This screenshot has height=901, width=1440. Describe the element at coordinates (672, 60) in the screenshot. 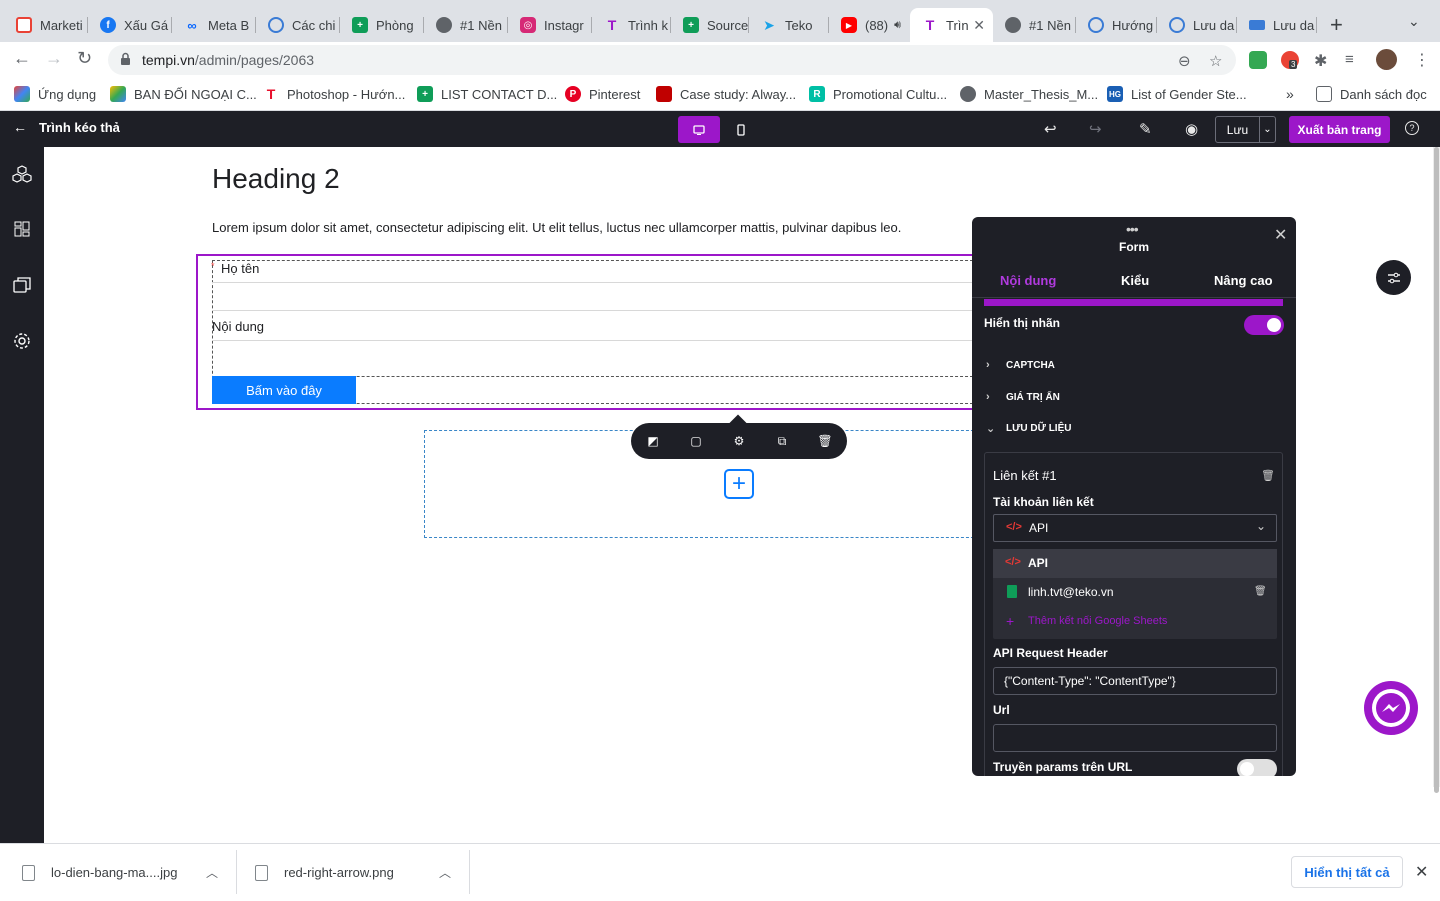

I see `address-bar: tempi.vn/admin/pages/2063 ⊖ ☆` at that location.